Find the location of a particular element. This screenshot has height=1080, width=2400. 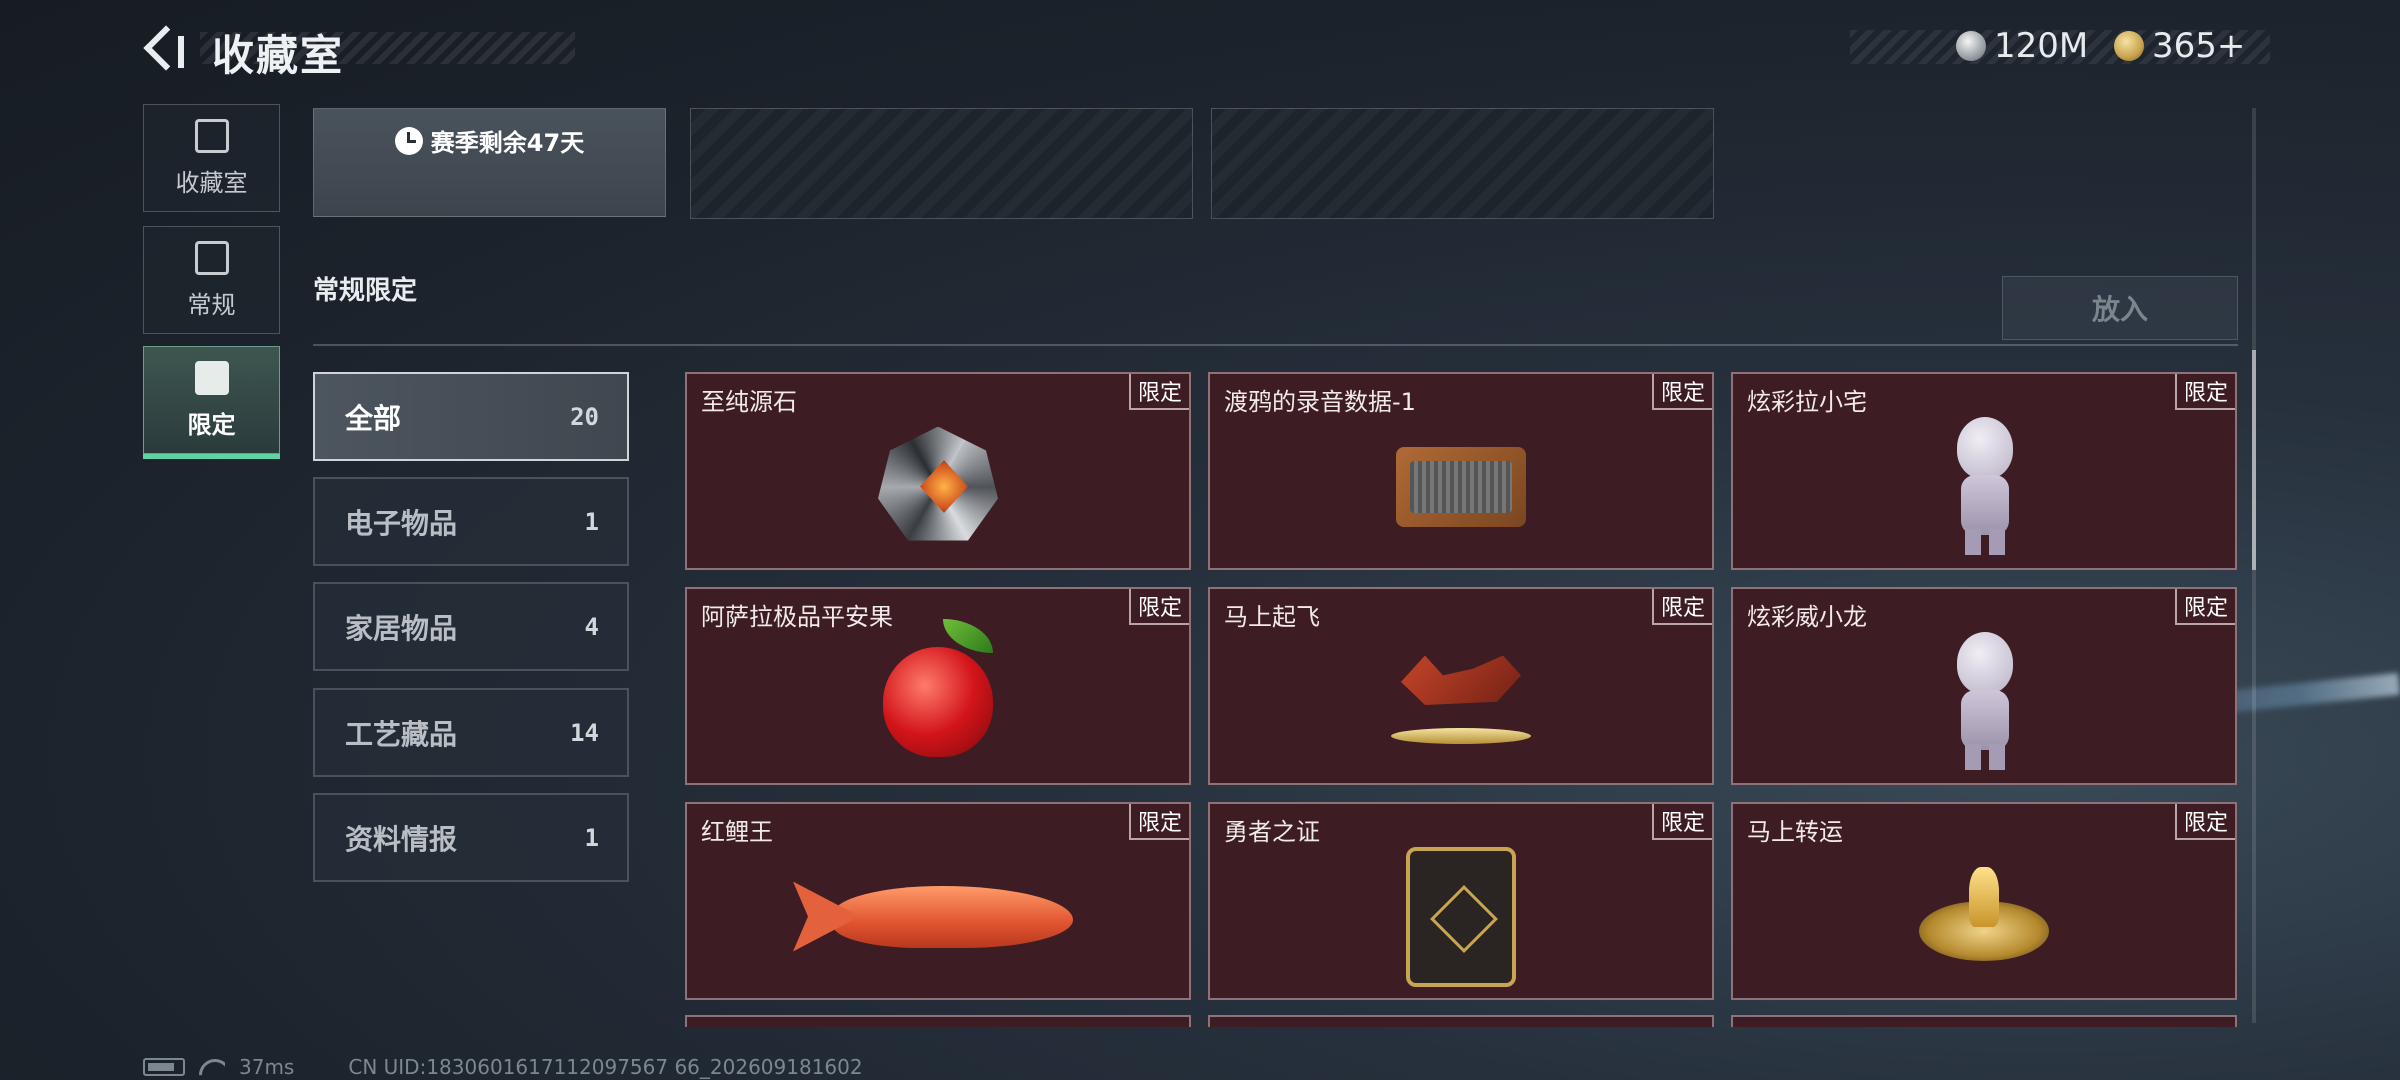

currency-gold: 365+ is located at coordinates (2179, 46).